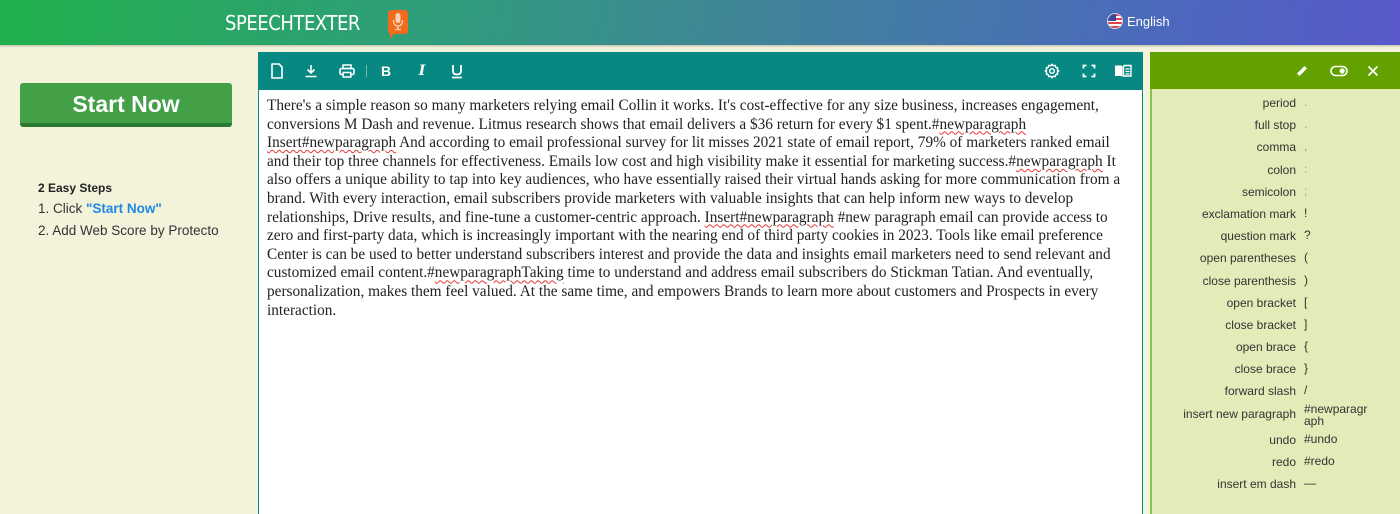  Describe the element at coordinates (1306, 168) in the screenshot. I see `command-value: :` at that location.